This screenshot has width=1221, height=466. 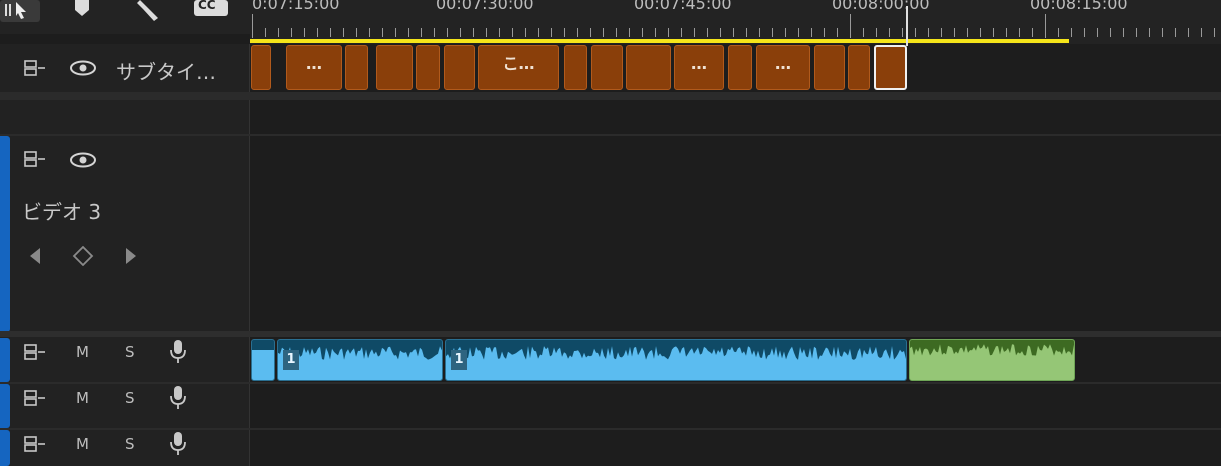 What do you see at coordinates (890, 67) in the screenshot?
I see `subtitle-clip-selected` at bounding box center [890, 67].